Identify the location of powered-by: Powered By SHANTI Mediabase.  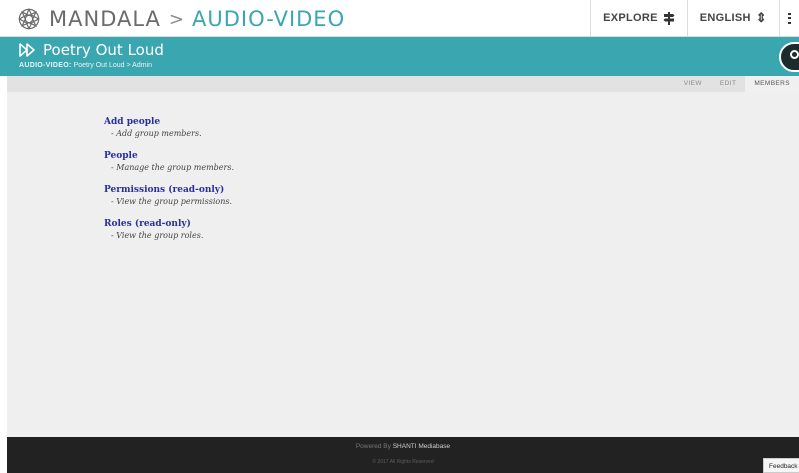
(403, 446).